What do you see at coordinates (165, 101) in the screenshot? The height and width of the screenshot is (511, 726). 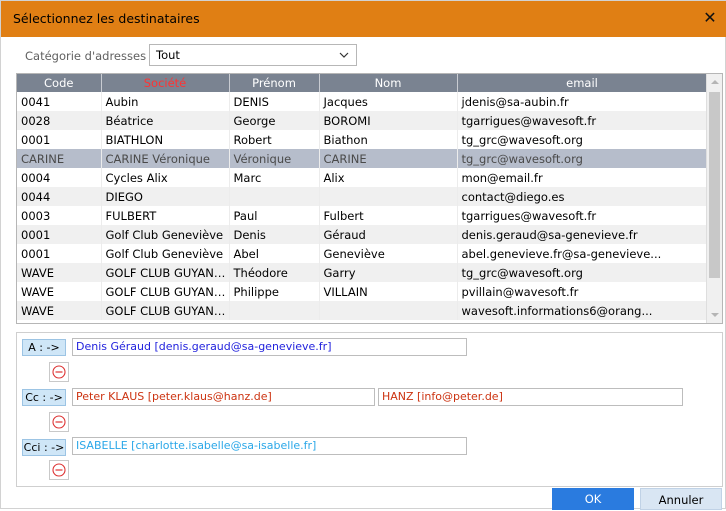 I see `cell-societe: Aubin` at bounding box center [165, 101].